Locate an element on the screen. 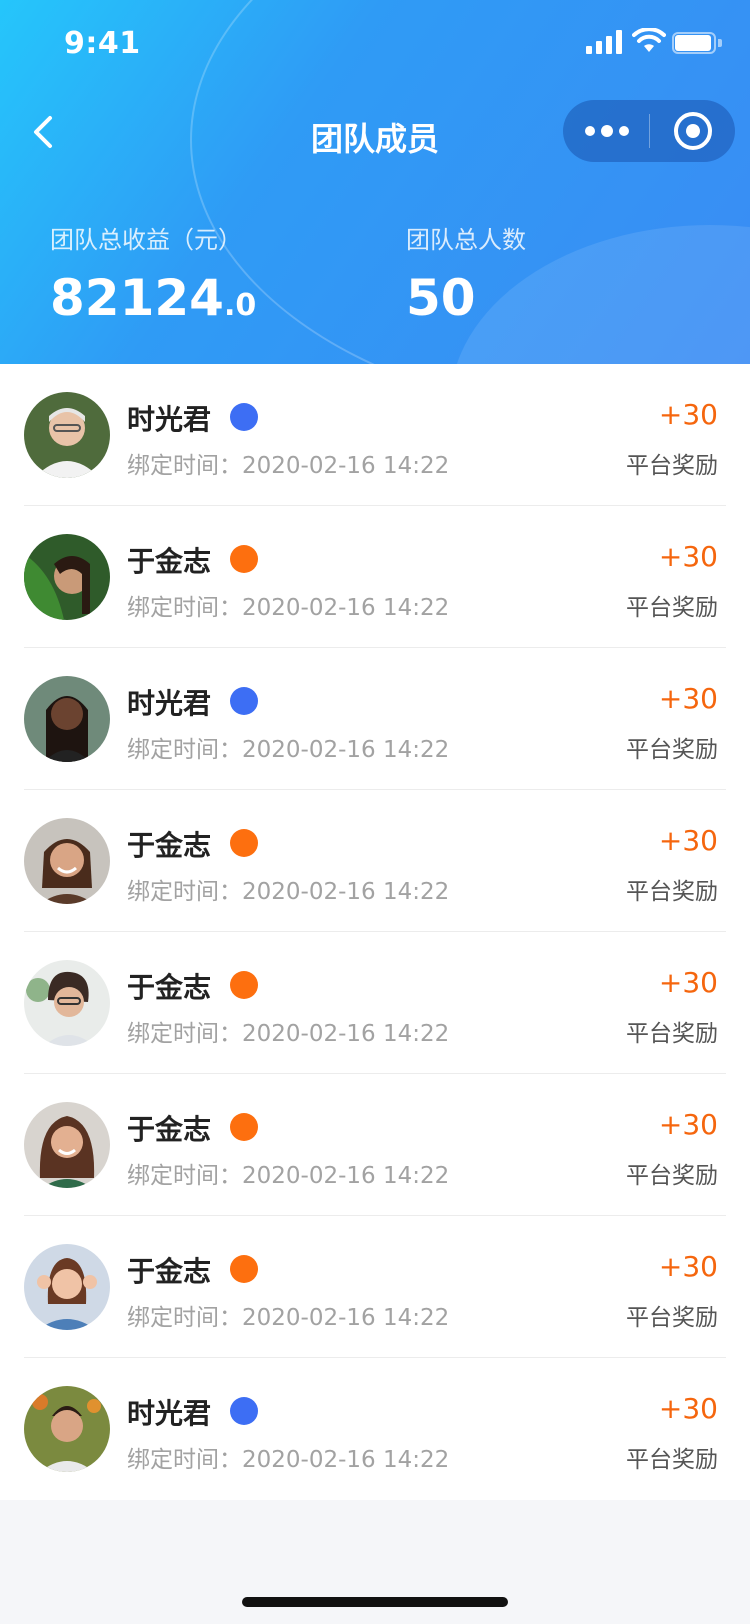 This screenshot has height=1624, width=750. income-value: 82124.0 is located at coordinates (153, 298).